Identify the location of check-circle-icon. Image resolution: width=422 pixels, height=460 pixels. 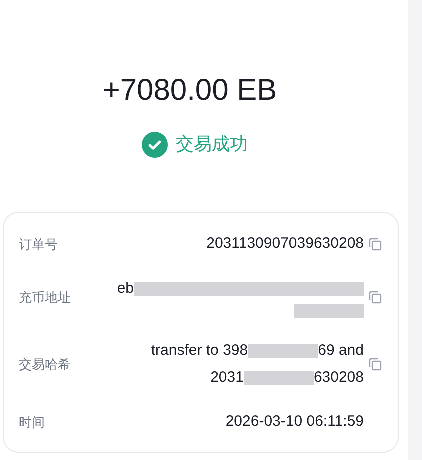
(155, 145).